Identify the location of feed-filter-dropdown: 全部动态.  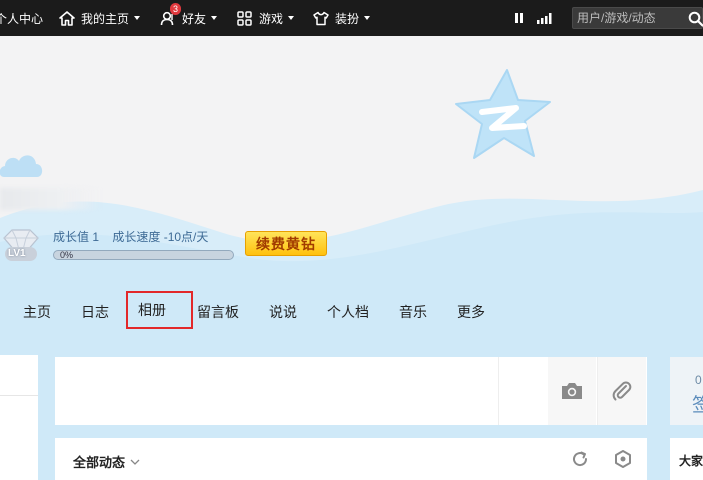
(106, 461).